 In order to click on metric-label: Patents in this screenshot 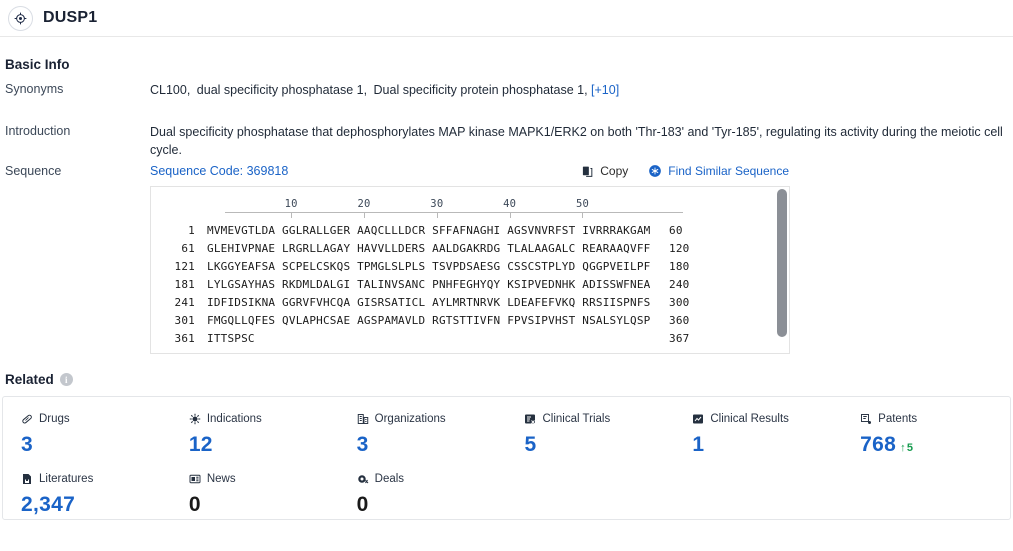, I will do `click(898, 419)`.